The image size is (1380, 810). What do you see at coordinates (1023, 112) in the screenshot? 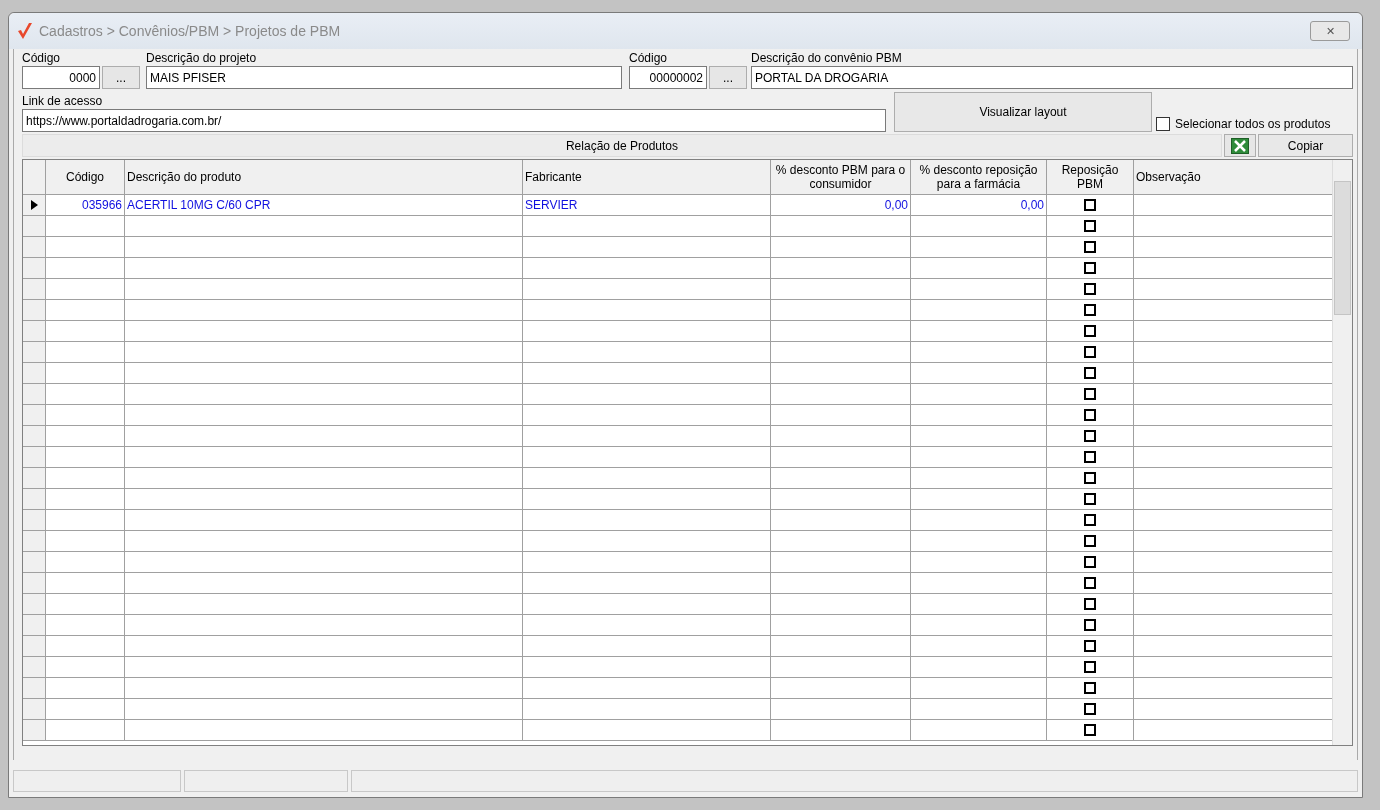
I see `view-layout-button: Visualizar layout` at bounding box center [1023, 112].